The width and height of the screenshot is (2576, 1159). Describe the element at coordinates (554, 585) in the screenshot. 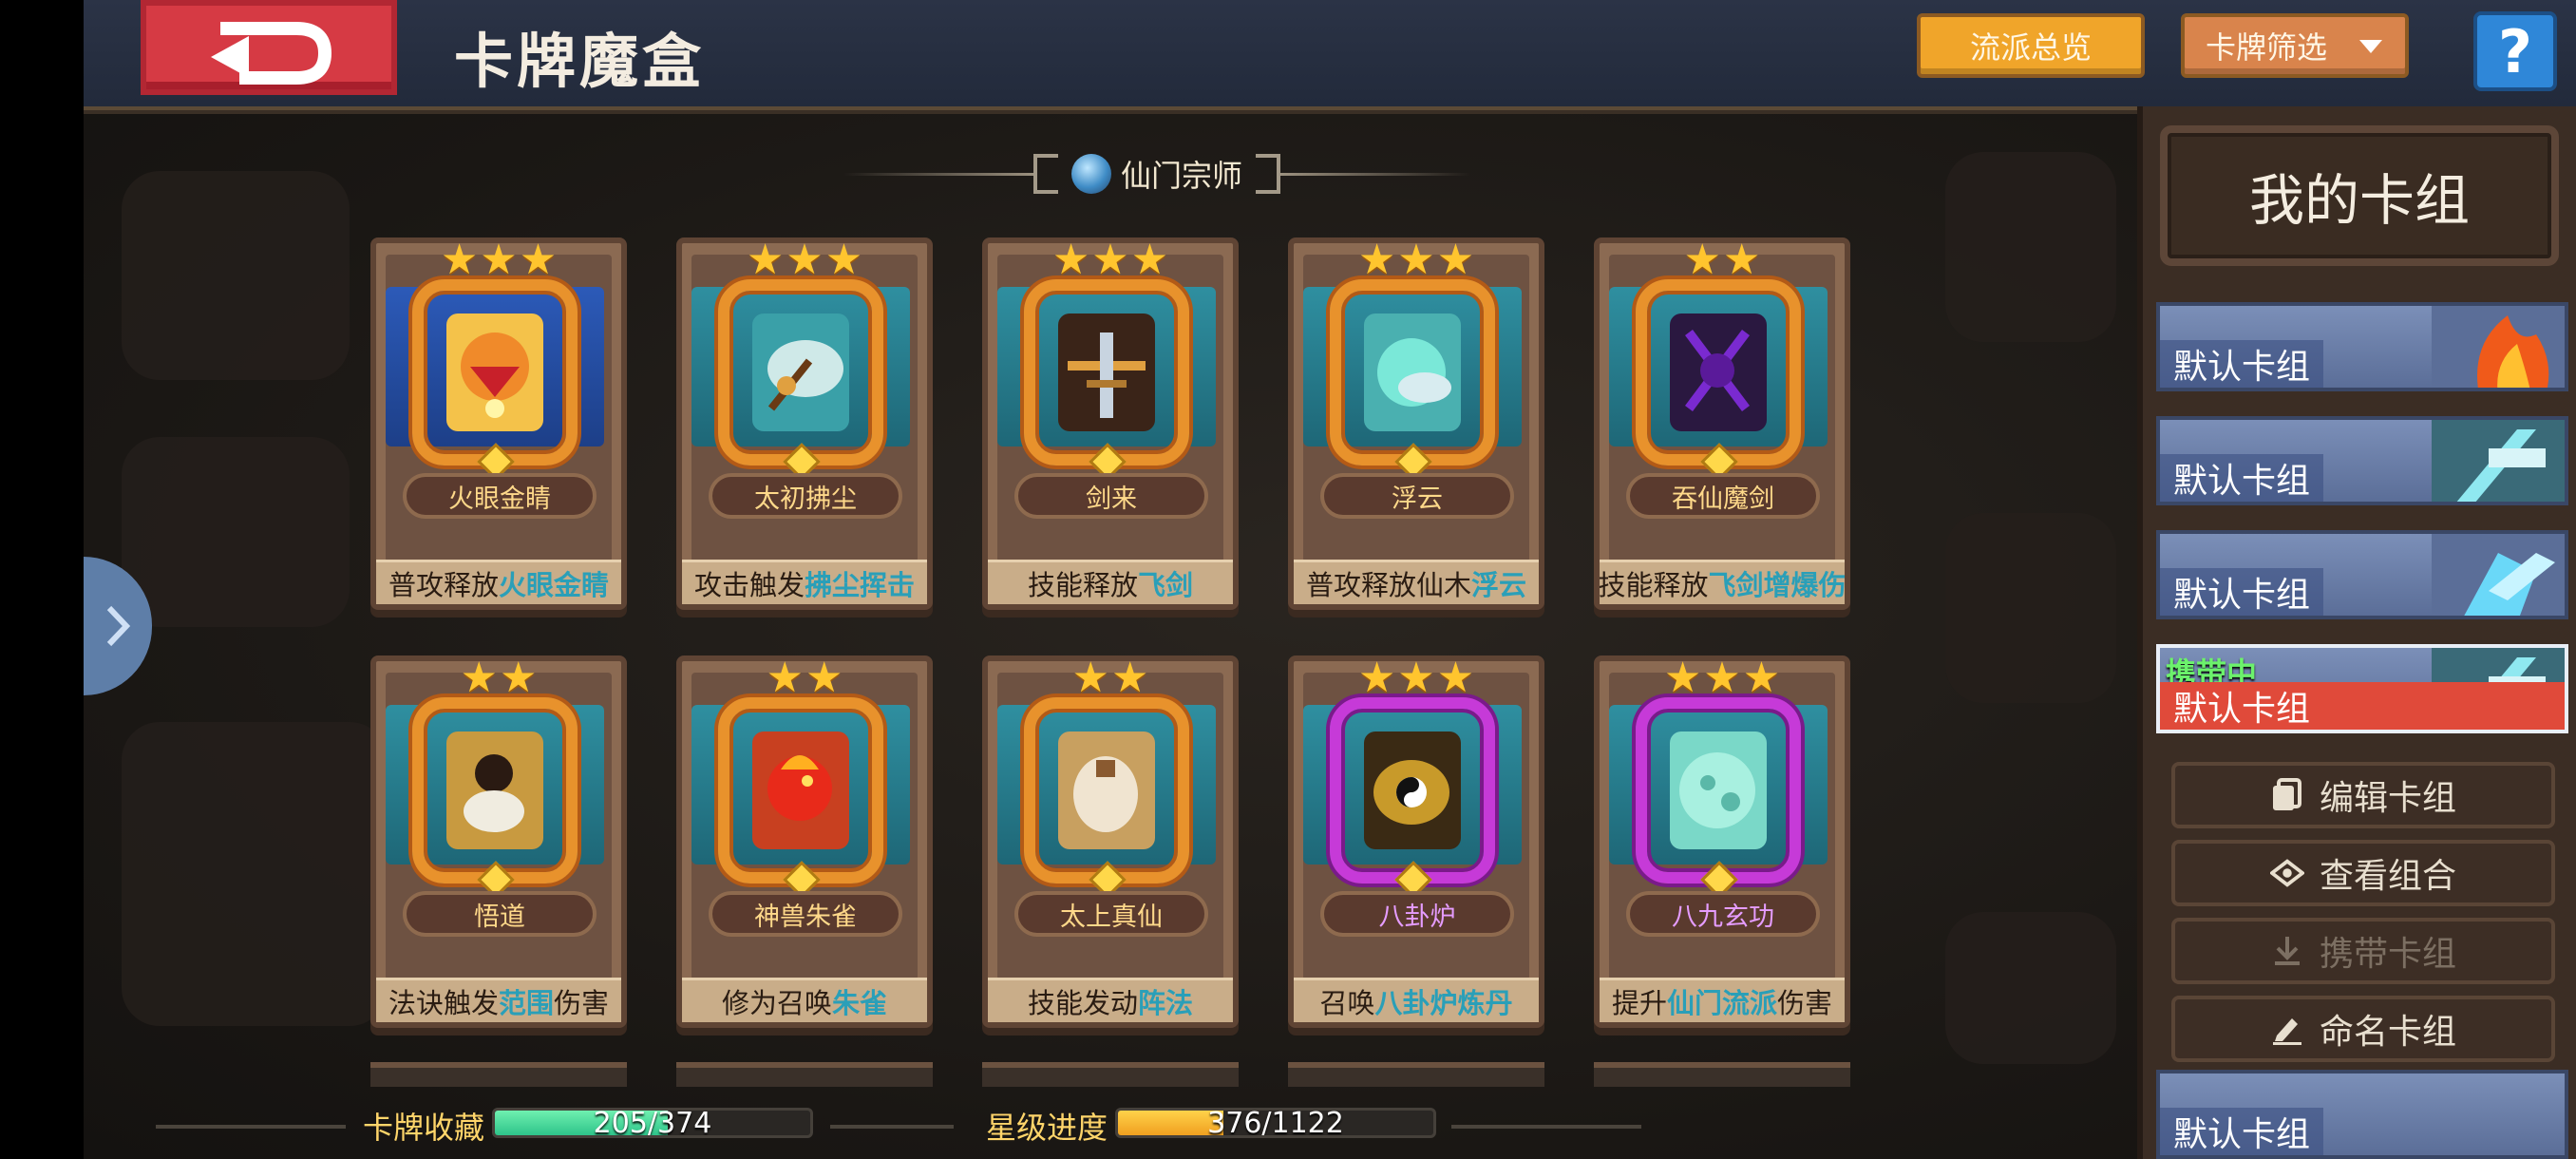

I see `card-effect-highlight: 火眼金睛` at that location.